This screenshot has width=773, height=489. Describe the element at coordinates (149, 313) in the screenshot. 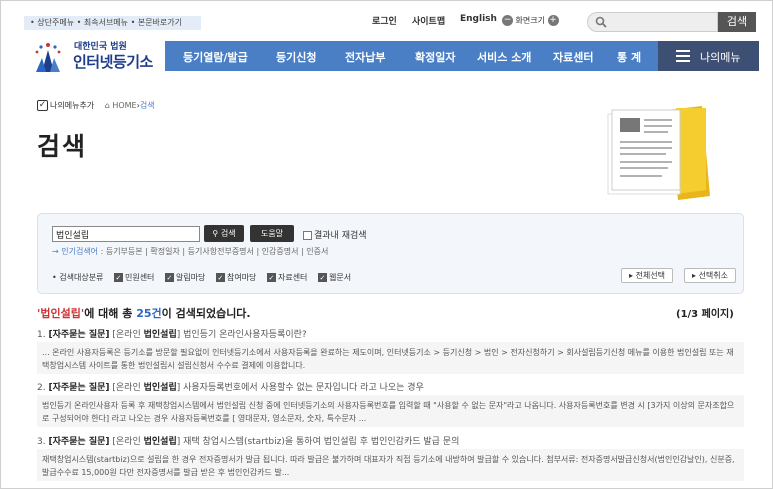

I see `summary-count: 25건` at that location.